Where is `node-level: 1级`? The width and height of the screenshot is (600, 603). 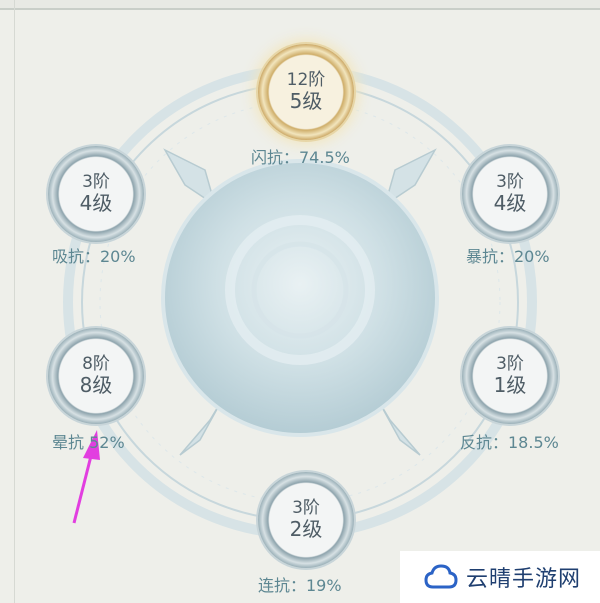 node-level: 1级 is located at coordinates (510, 385).